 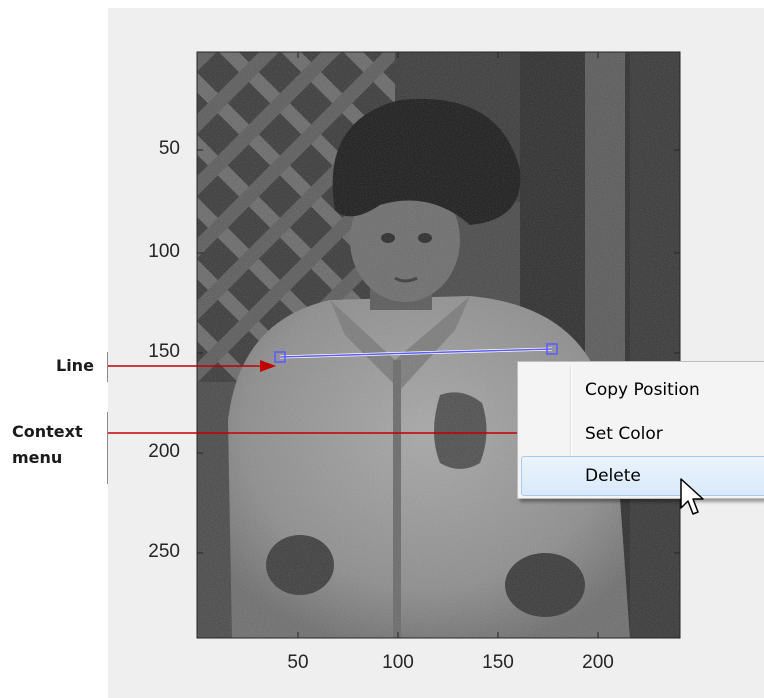 I want to click on x-tick-label: 50, so click(x=298, y=662).